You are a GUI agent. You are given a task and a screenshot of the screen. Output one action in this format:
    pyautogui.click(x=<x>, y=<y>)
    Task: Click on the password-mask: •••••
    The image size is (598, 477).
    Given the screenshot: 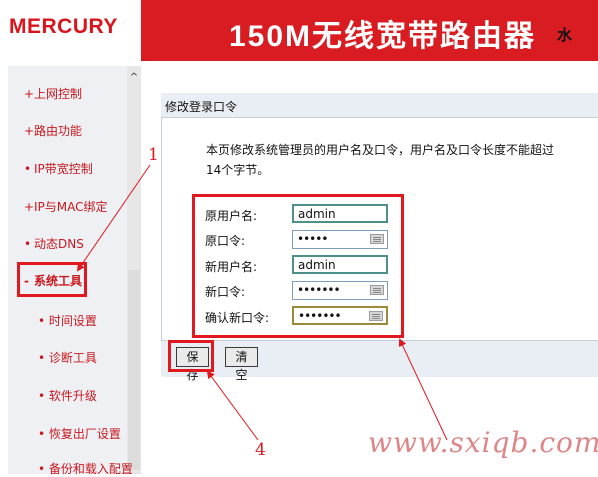 What is the action you would take?
    pyautogui.click(x=312, y=239)
    